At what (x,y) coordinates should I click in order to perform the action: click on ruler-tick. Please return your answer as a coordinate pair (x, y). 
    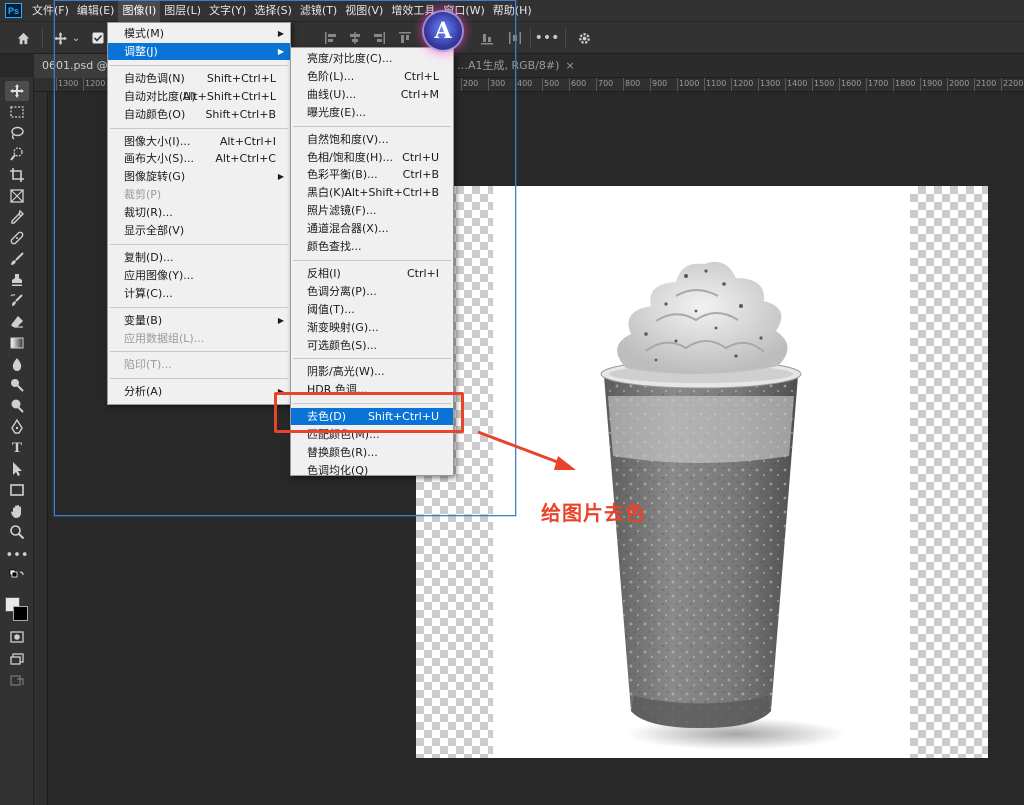
    Looking at the image, I should click on (515, 84).